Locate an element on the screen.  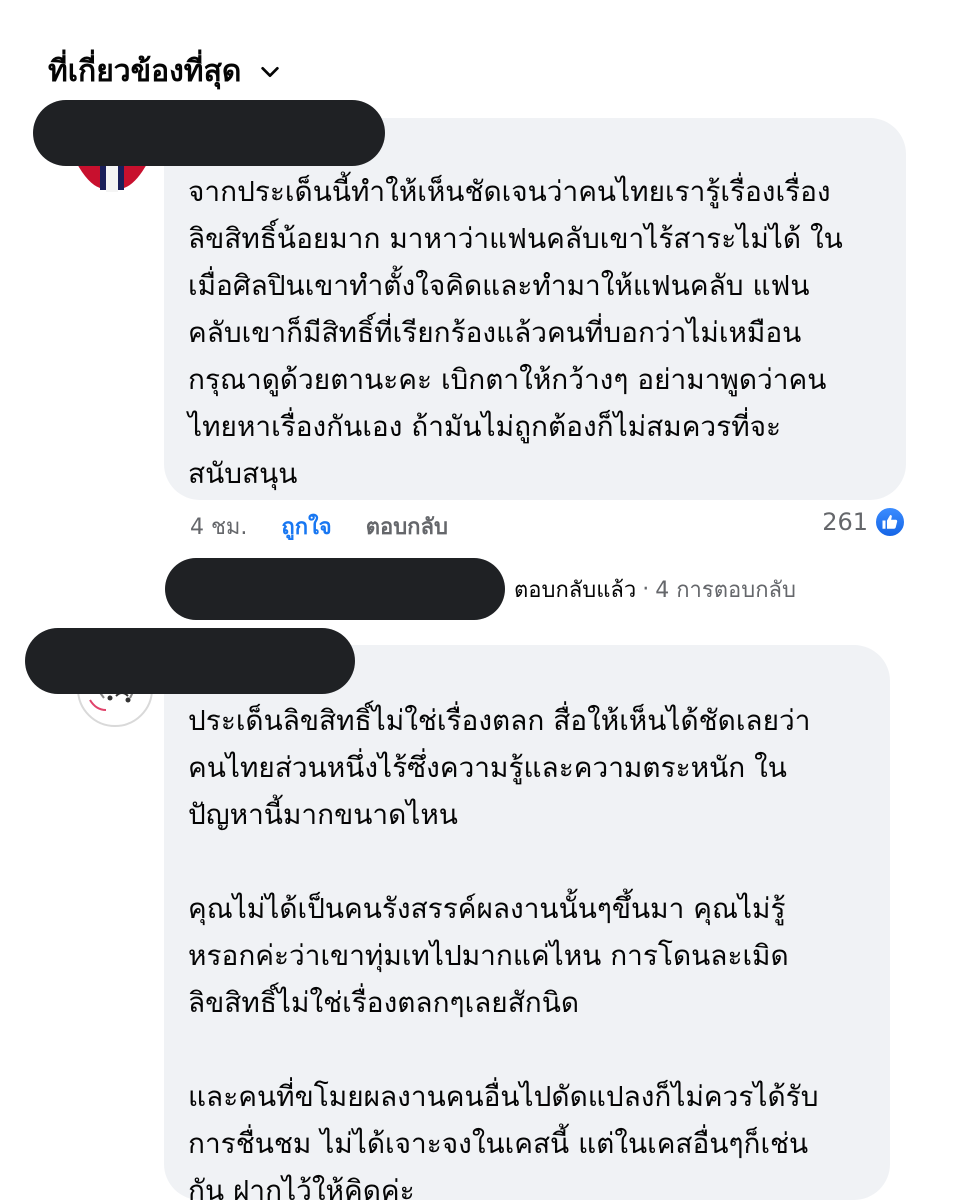
reaction-count: 261 is located at coordinates (845, 522).